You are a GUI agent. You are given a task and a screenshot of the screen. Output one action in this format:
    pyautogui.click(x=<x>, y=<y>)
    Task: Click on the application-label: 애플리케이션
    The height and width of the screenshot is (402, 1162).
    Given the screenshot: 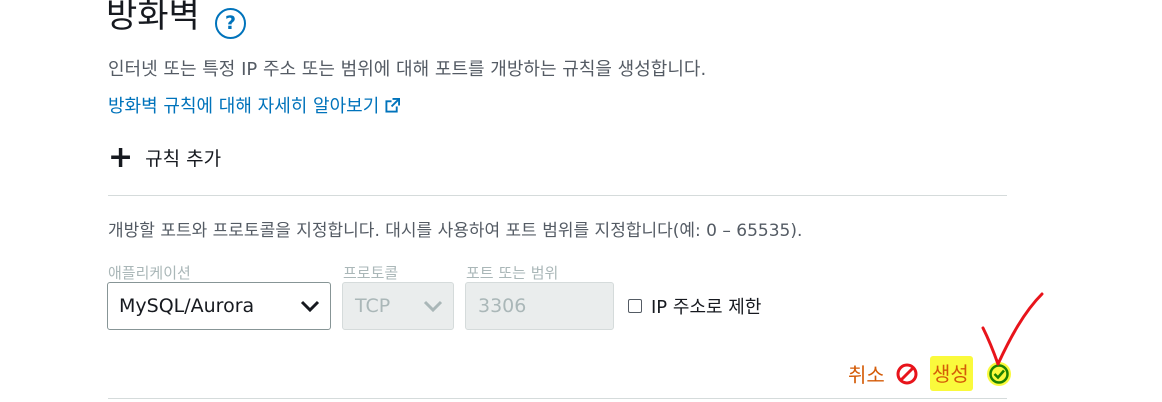 What is the action you would take?
    pyautogui.click(x=149, y=273)
    